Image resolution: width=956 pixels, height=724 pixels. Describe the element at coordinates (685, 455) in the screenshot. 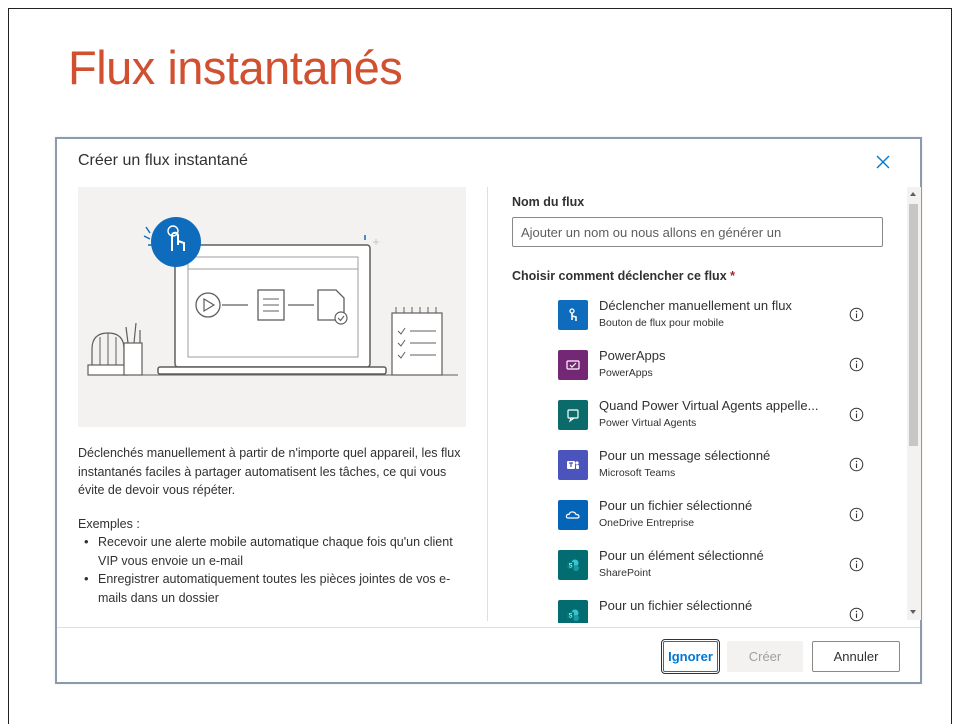

I see `trigger-name: Pour un message sélectionné` at that location.